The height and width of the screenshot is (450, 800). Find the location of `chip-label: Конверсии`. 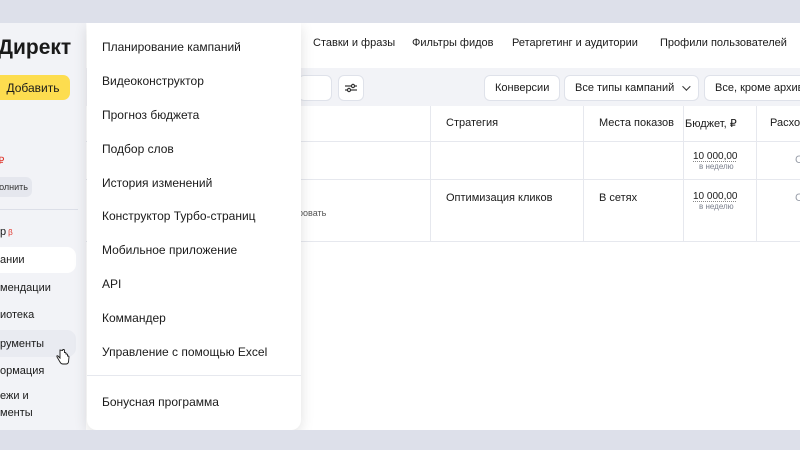

chip-label: Конверсии is located at coordinates (522, 88).